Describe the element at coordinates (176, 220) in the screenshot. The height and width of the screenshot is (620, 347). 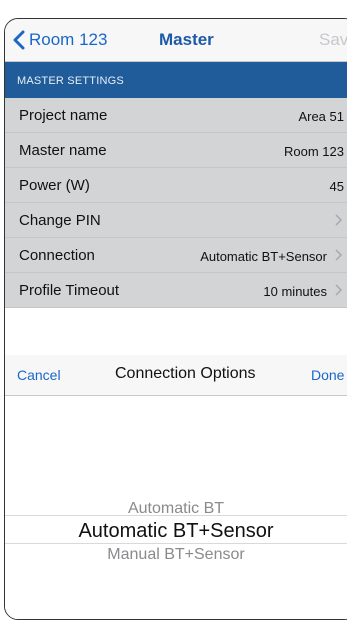
I see `row-change-pin: Change PIN` at that location.